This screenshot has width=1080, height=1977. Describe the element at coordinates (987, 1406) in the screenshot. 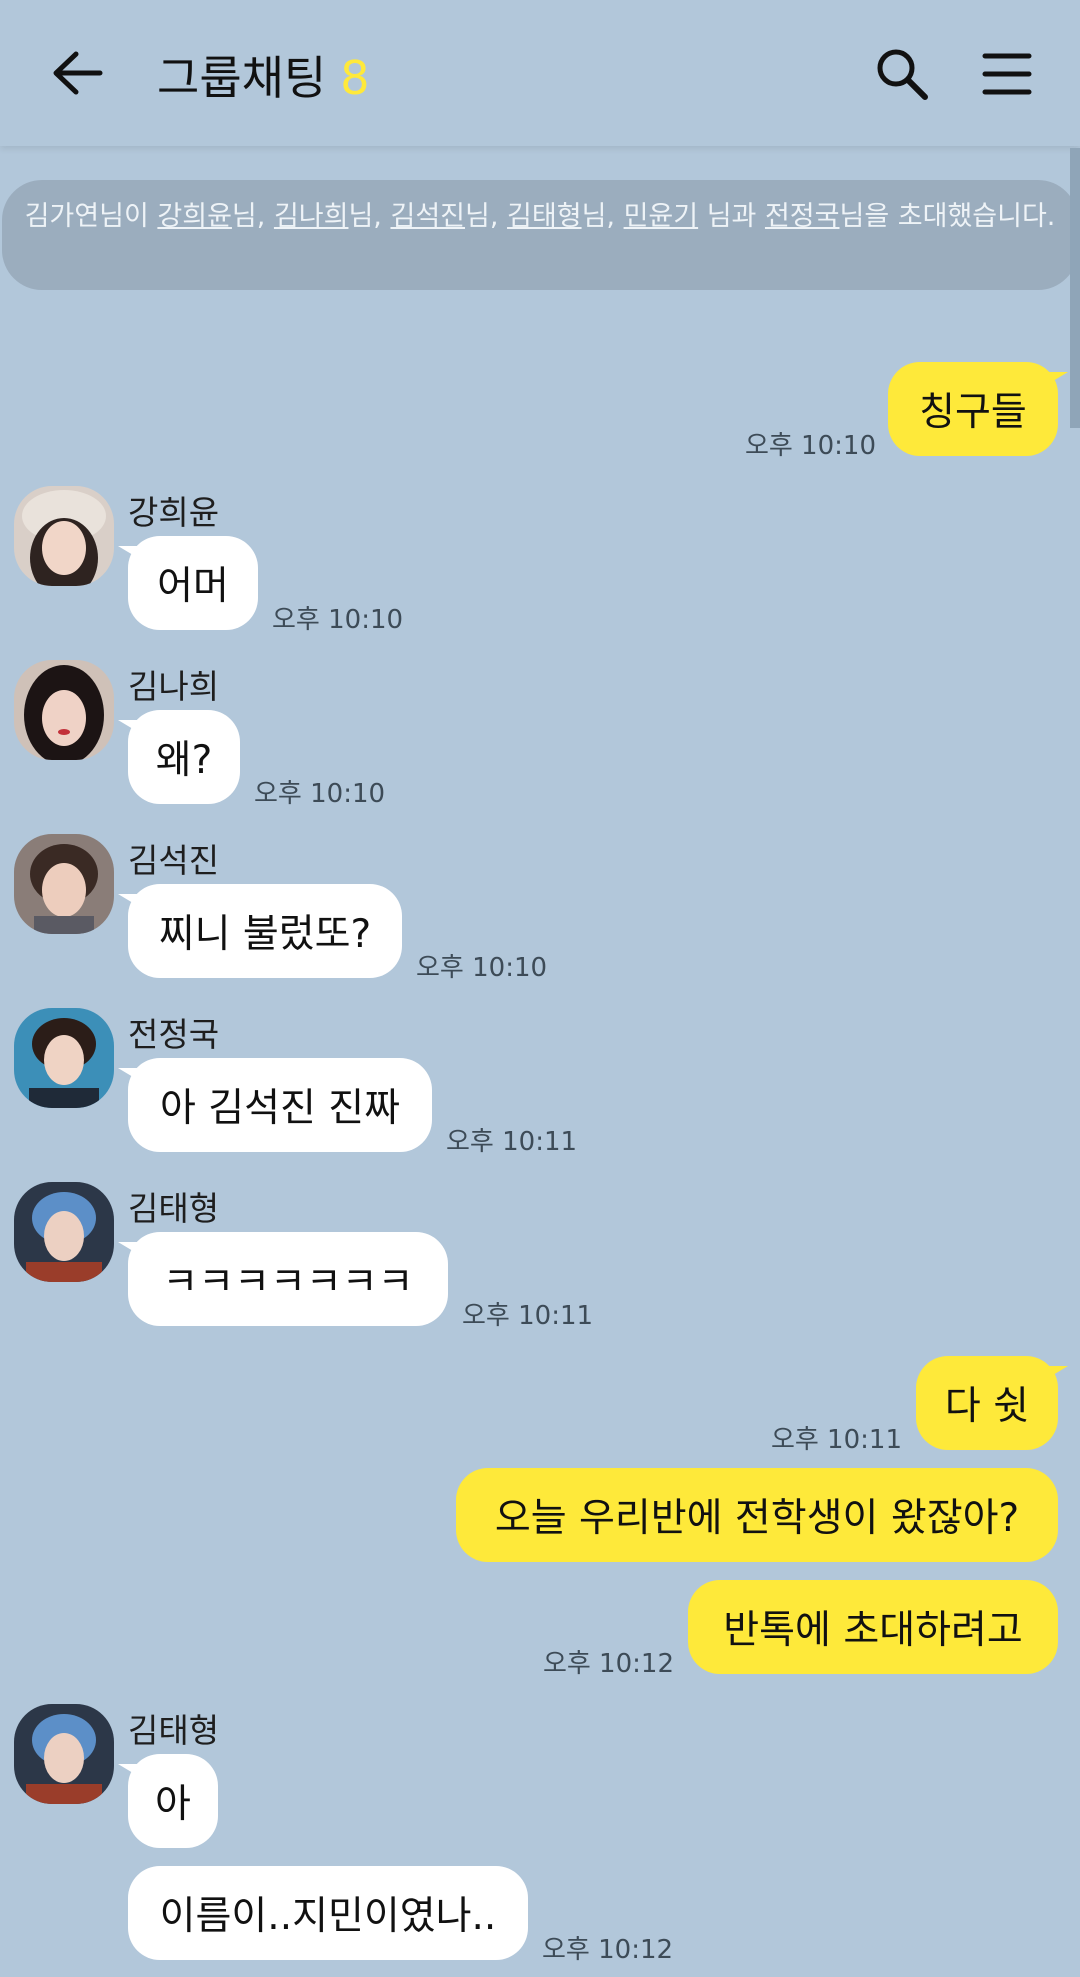

I see `message-text: 다 쉿` at that location.